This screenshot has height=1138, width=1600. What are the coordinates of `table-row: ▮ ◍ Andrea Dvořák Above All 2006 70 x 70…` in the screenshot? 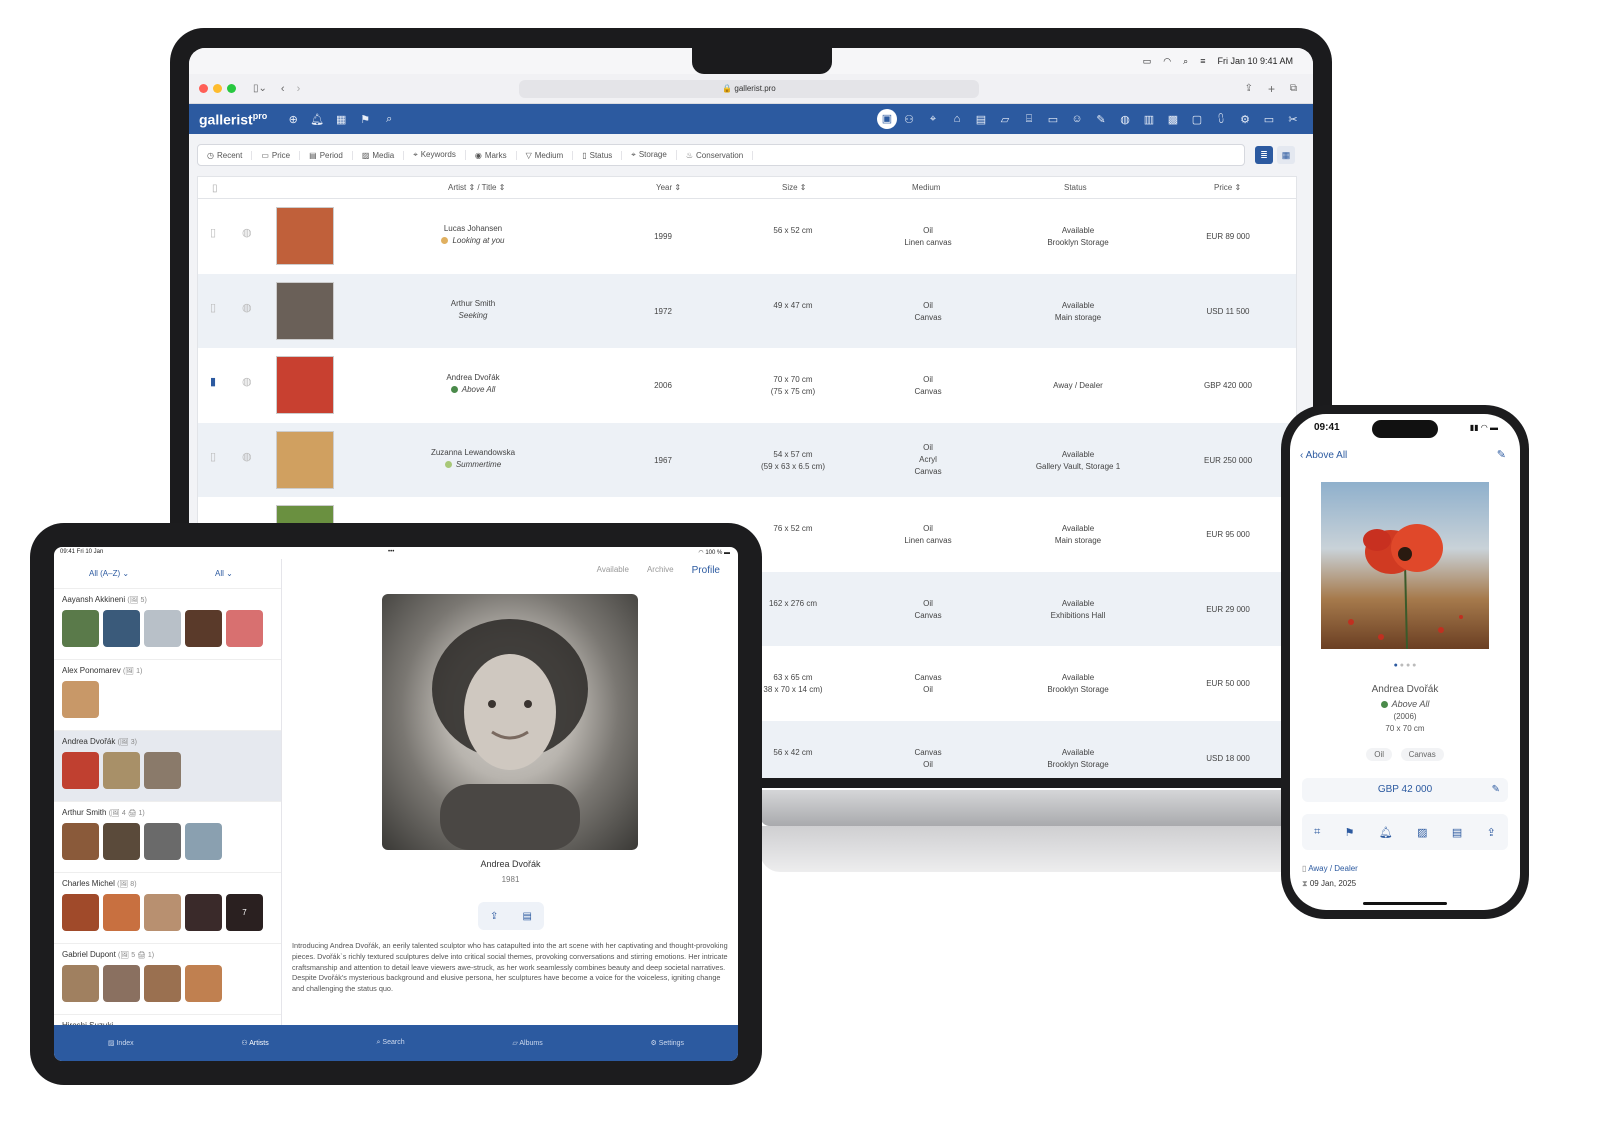 It's located at (747, 385).